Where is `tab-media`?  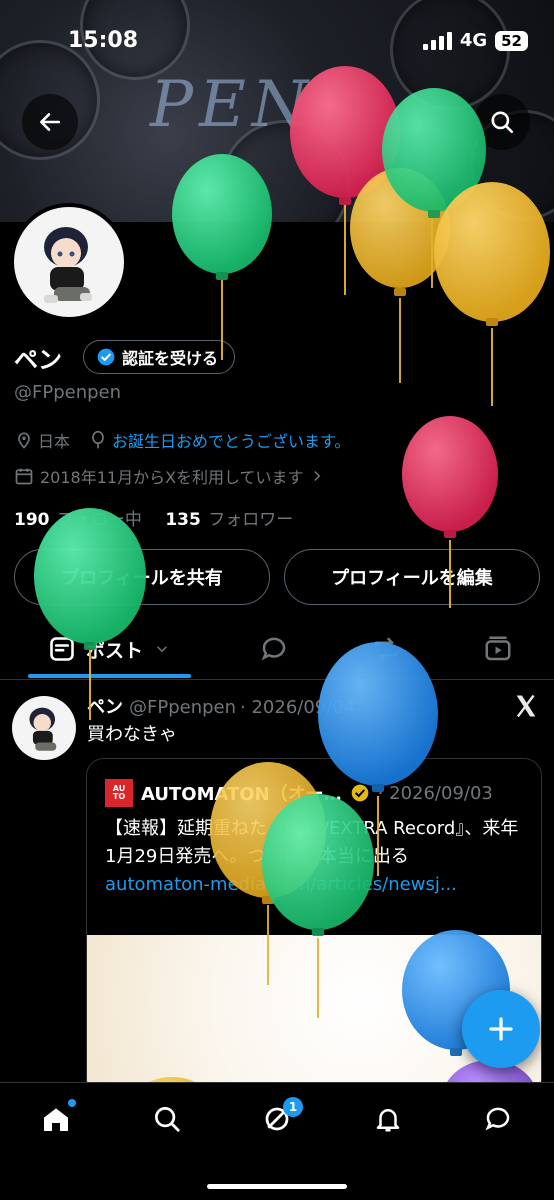
tab-media is located at coordinates (498, 649).